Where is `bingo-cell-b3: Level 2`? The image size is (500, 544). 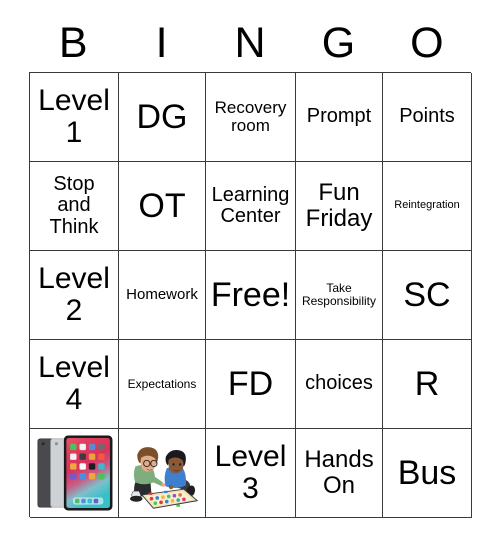
bingo-cell-b3: Level 2 is located at coordinates (74, 295).